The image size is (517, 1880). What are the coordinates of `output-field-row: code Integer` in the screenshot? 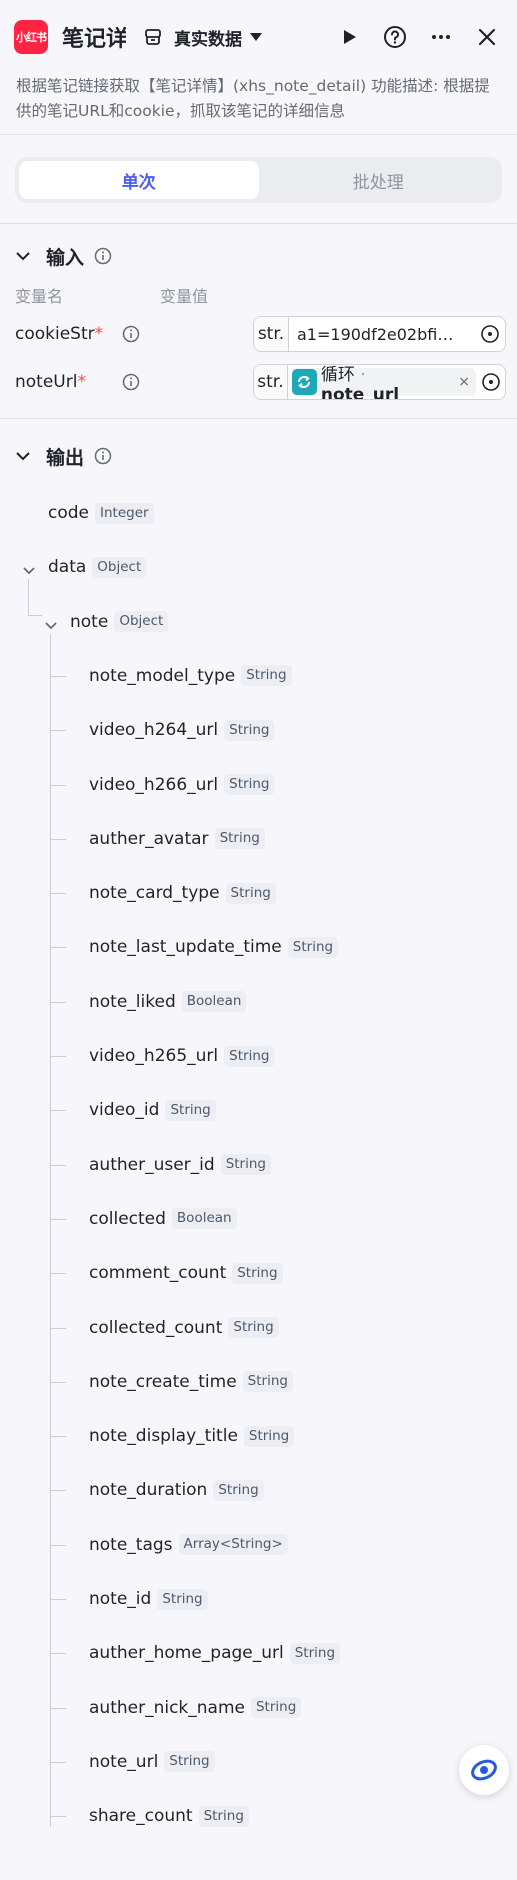 It's located at (101, 513).